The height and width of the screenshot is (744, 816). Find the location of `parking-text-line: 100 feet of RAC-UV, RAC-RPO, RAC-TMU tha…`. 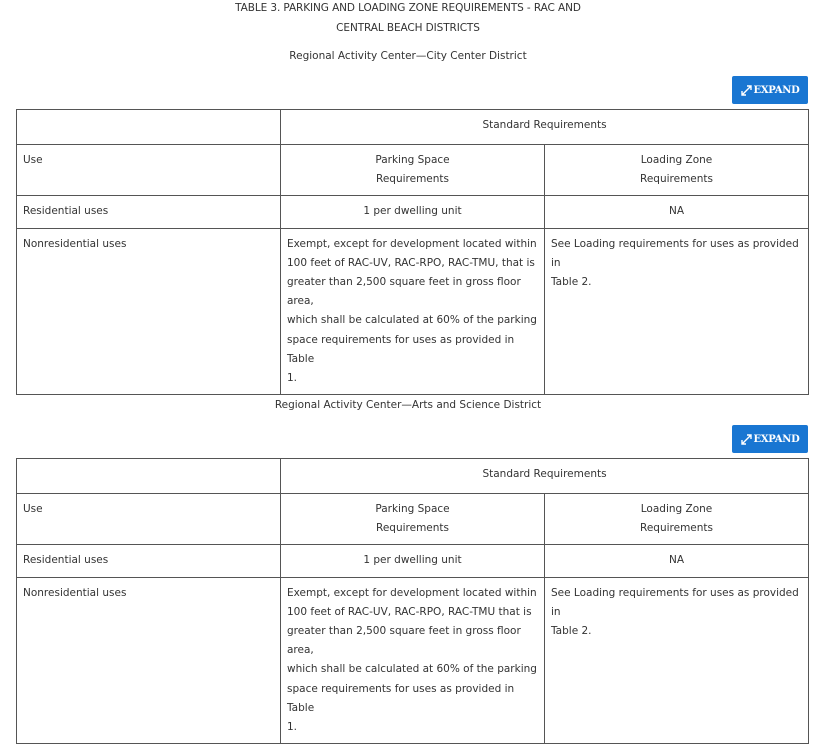

parking-text-line: 100 feet of RAC-UV, RAC-RPO, RAC-TMU tha… is located at coordinates (409, 611).